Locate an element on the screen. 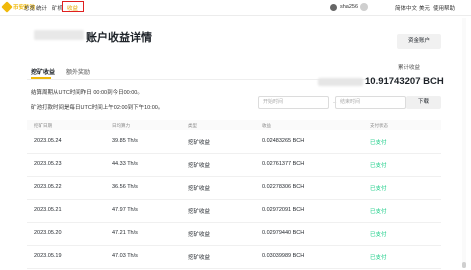 Image resolution: width=471 pixels, height=270 pixels. cell-earnings: 0.02979440 BCH is located at coordinates (283, 233).